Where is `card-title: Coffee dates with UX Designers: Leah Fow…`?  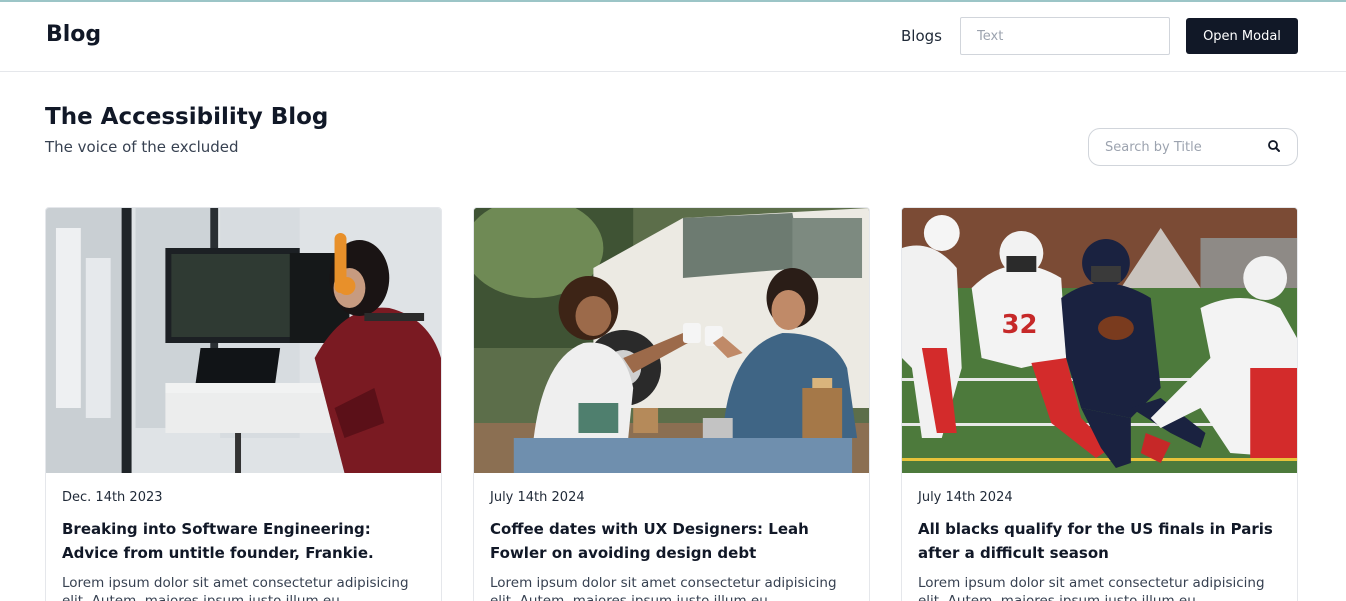 card-title: Coffee dates with UX Designers: Leah Fow… is located at coordinates (674, 541).